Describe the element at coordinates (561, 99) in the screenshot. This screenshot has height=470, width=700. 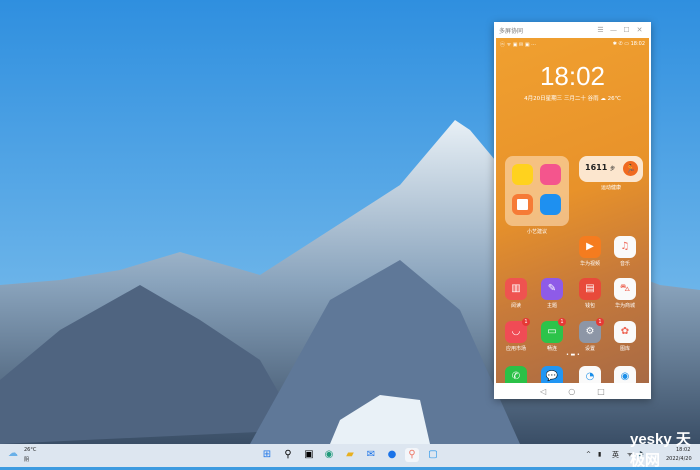
I see `date-text: 4月20日星期三 三月二十 谷雨` at that location.